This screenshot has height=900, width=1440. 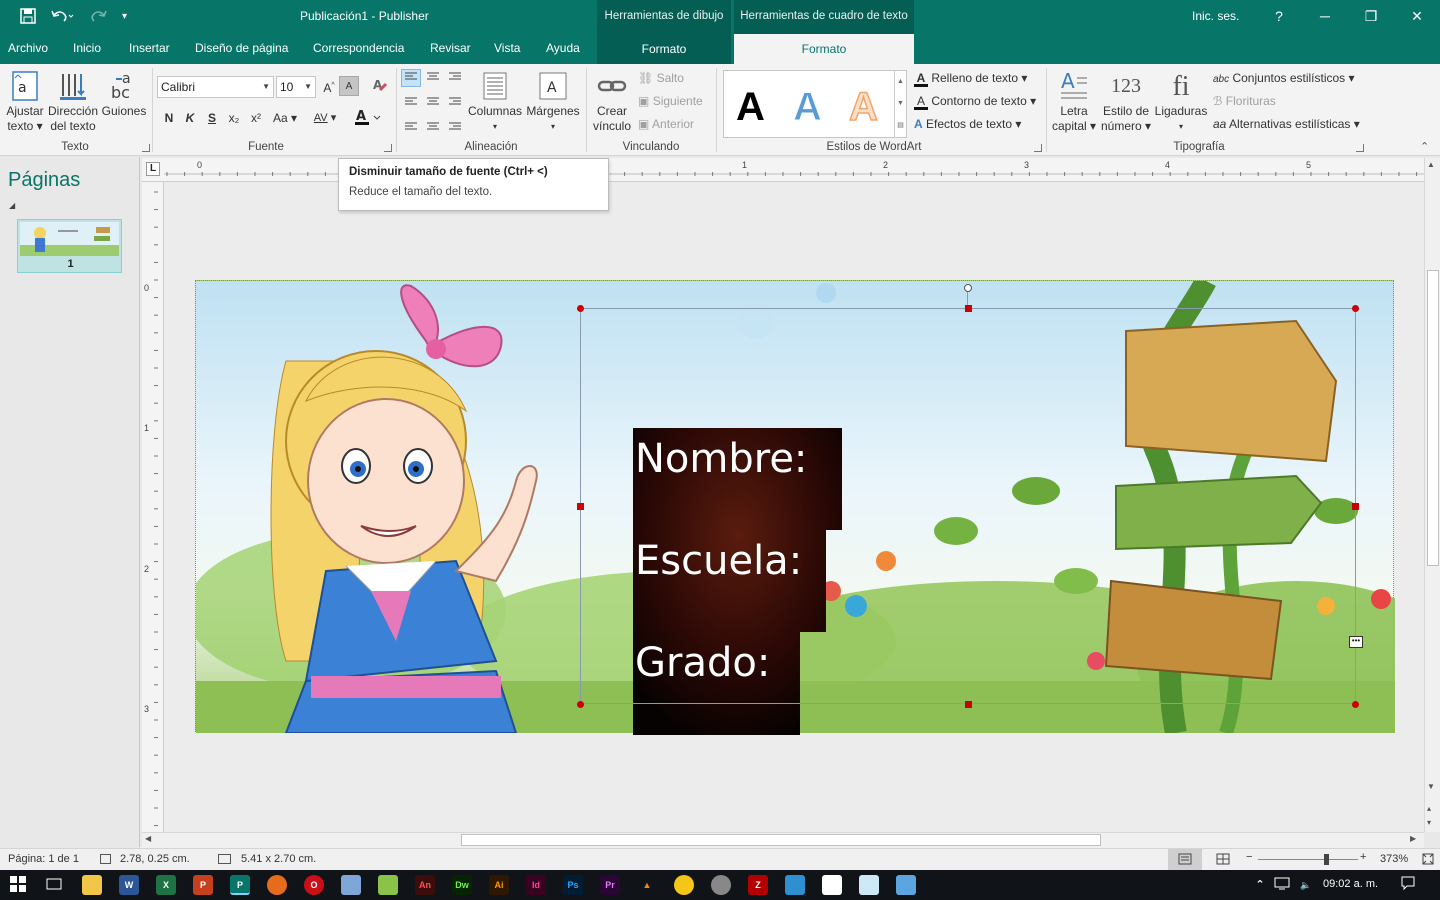 I want to click on android-icon, so click(x=388, y=885).